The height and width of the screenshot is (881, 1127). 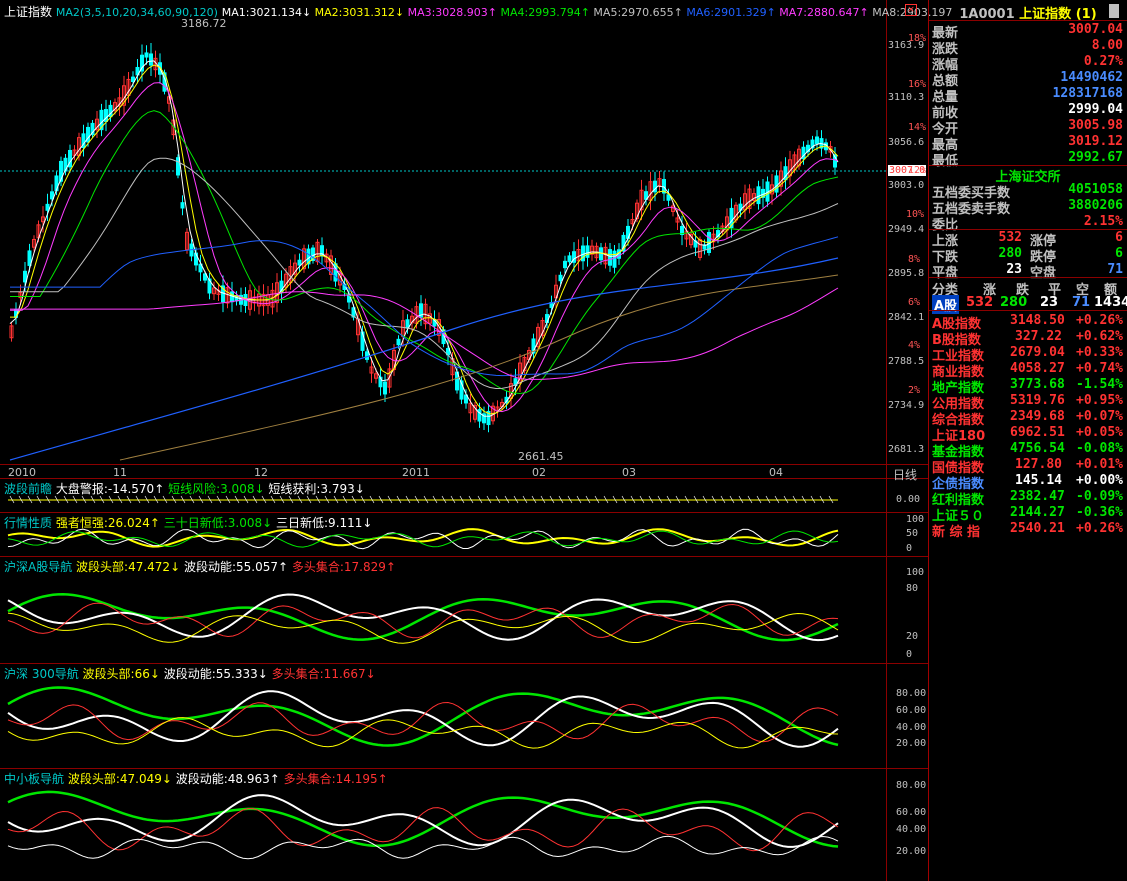 I want to click on quote-value: 2999.04, so click(x=1095, y=109).